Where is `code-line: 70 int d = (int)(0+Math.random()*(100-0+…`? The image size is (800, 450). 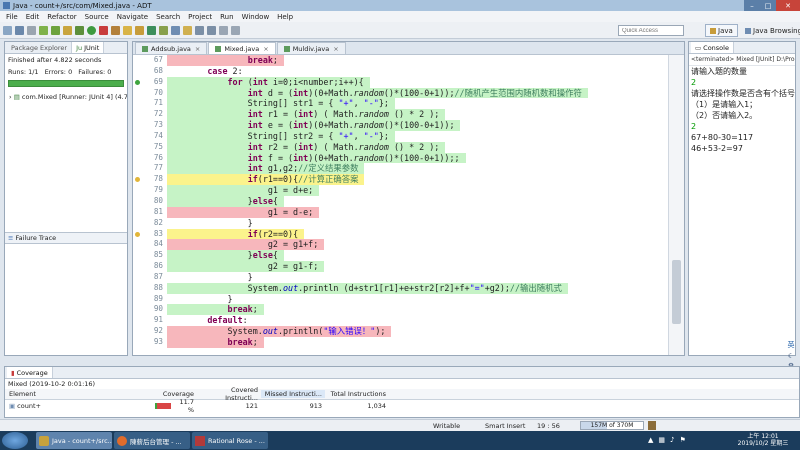
code-line: 70 int d = (int)(0+Math.random()*(100-0+… is located at coordinates (400, 93).